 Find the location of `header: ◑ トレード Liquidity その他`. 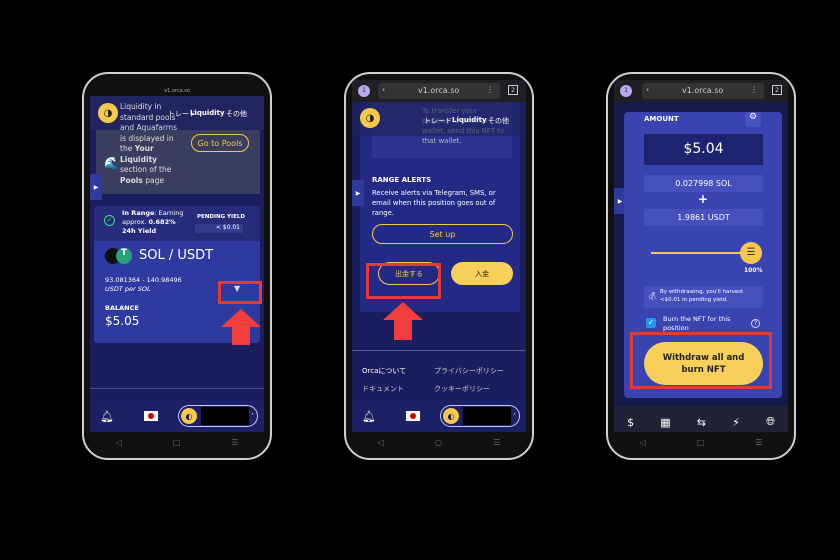

header: ◑ トレード Liquidity その他 is located at coordinates (439, 119).